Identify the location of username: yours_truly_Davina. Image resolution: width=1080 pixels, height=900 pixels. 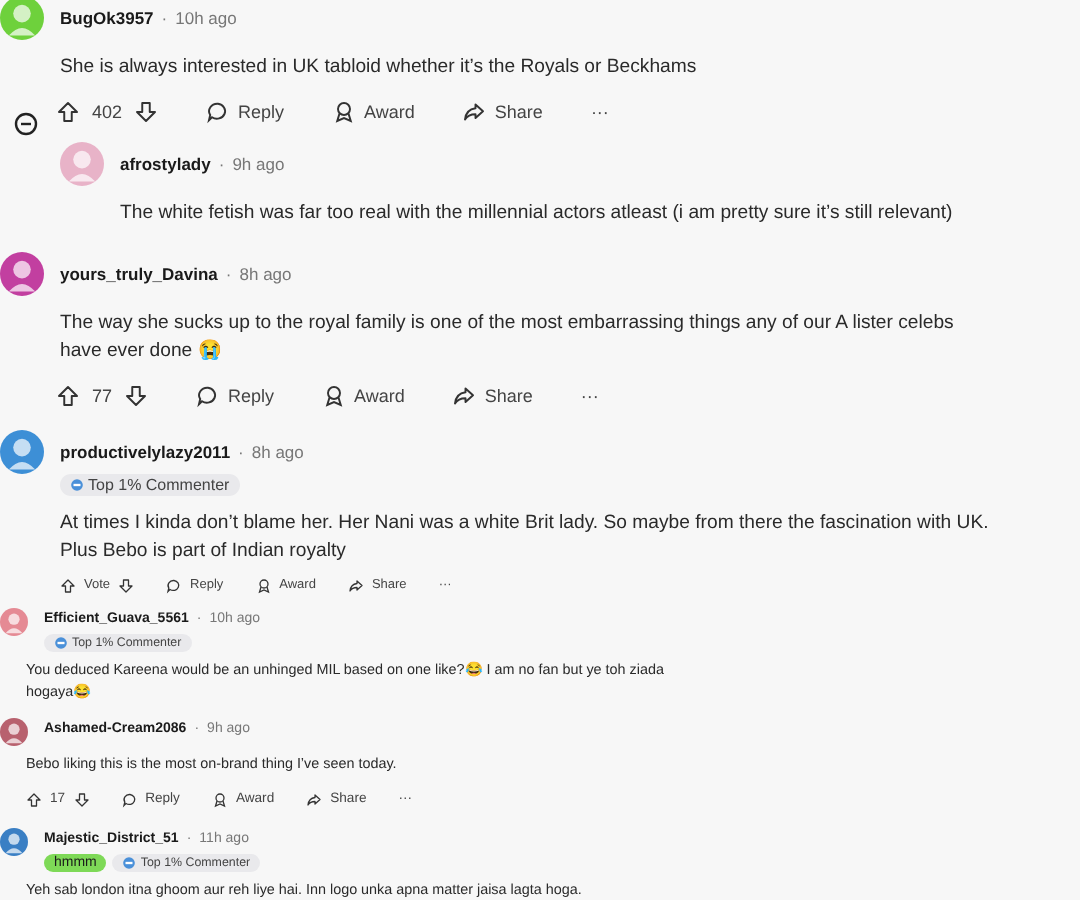
(139, 273).